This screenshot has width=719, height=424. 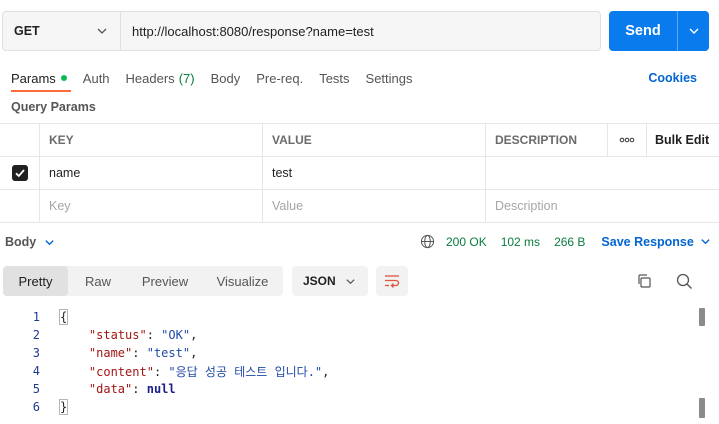 I want to click on tab-preview: Preview, so click(x=165, y=281).